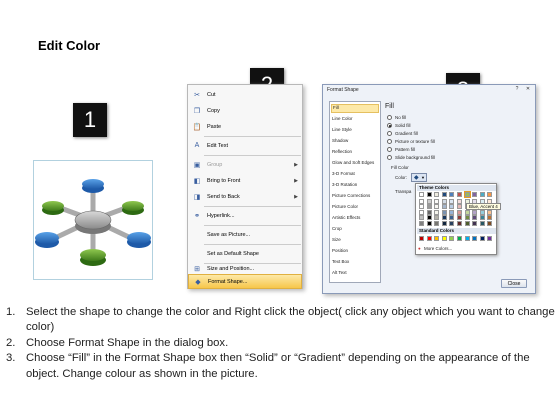 The image size is (560, 420). I want to click on radio-gradient-fill, so click(389, 133).